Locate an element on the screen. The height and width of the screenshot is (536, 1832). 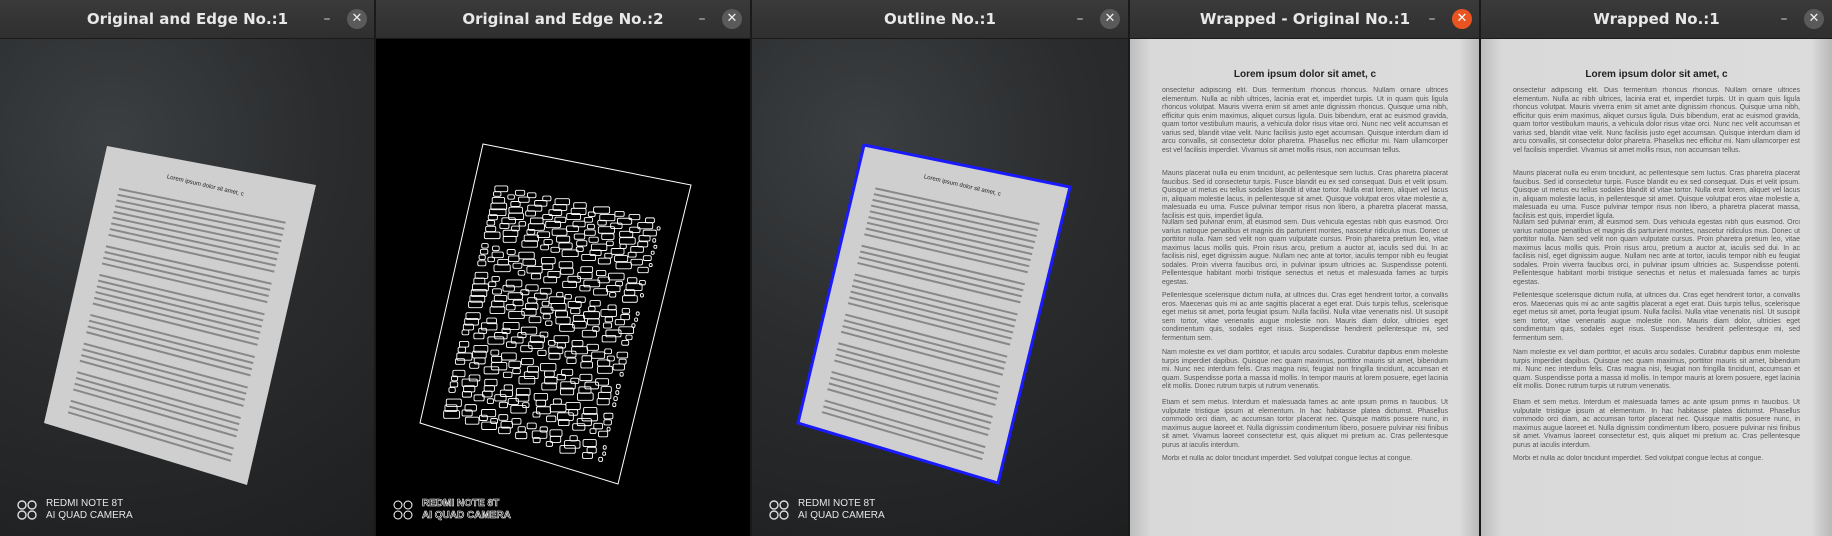
camera-watermark: REDMI NOTE 8T AI QUAD CAMERA is located at coordinates (451, 510).